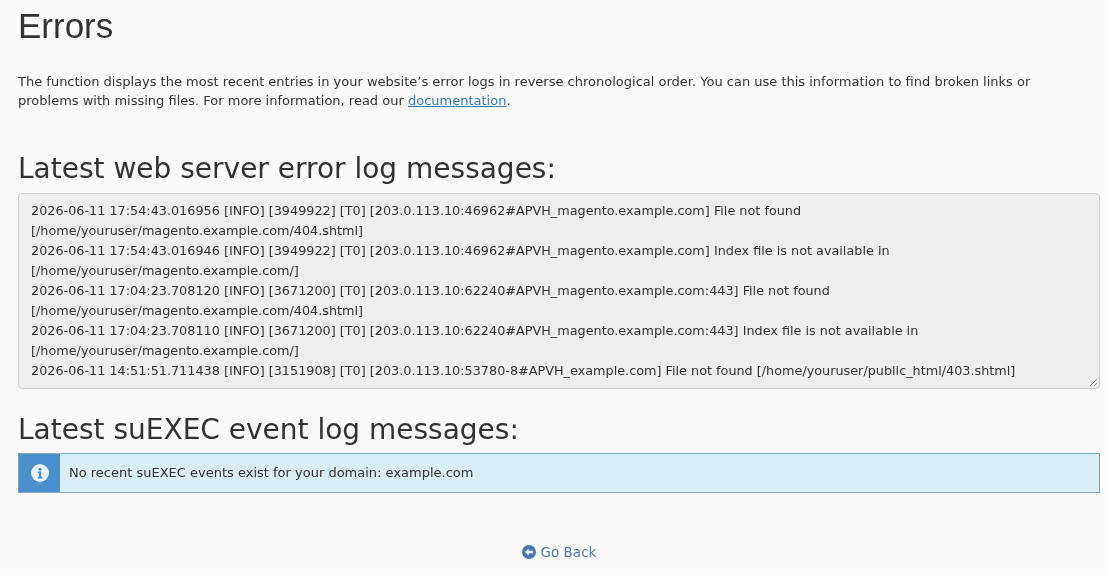  I want to click on documentation-link: documentation, so click(457, 100).